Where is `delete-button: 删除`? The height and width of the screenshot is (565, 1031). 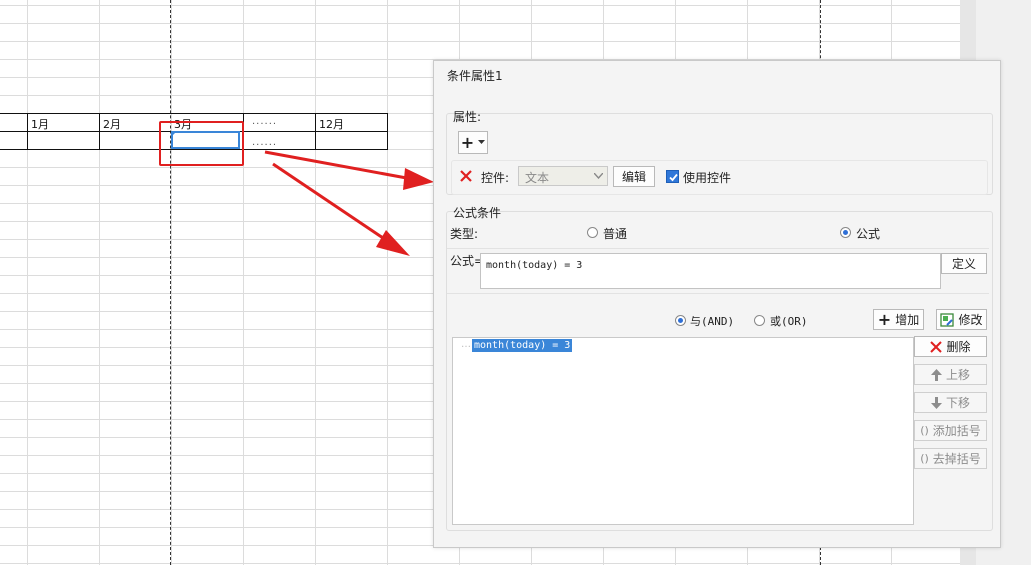 delete-button: 删除 is located at coordinates (950, 346).